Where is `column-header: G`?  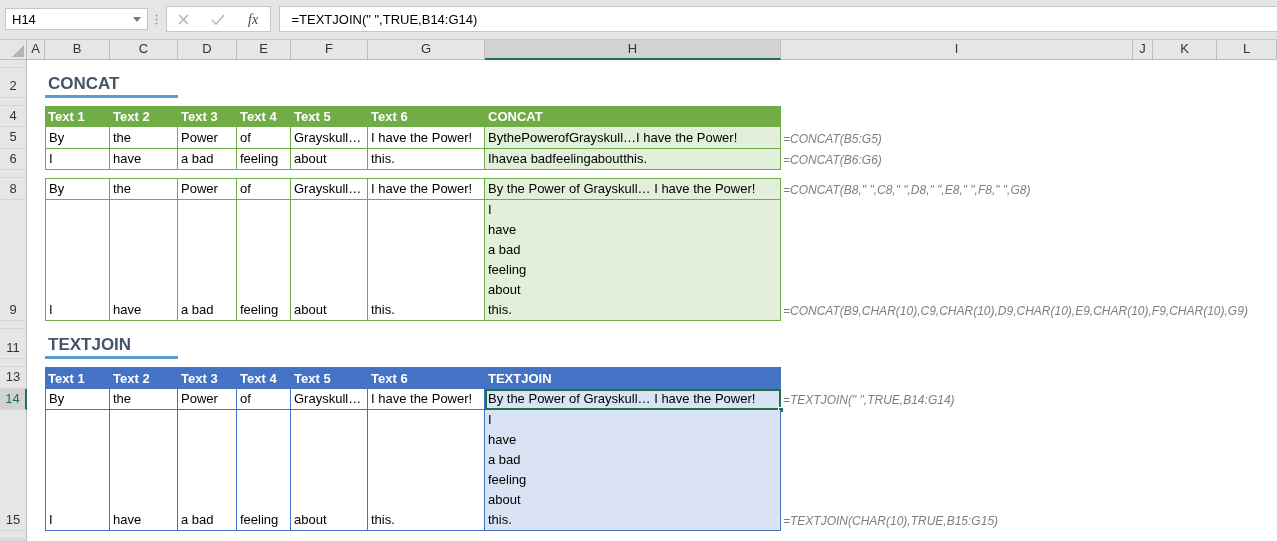 column-header: G is located at coordinates (426, 49).